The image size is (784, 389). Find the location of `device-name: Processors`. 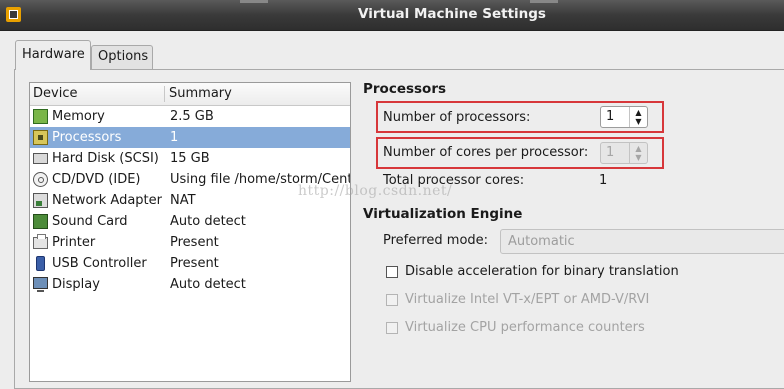

device-name: Processors is located at coordinates (87, 137).